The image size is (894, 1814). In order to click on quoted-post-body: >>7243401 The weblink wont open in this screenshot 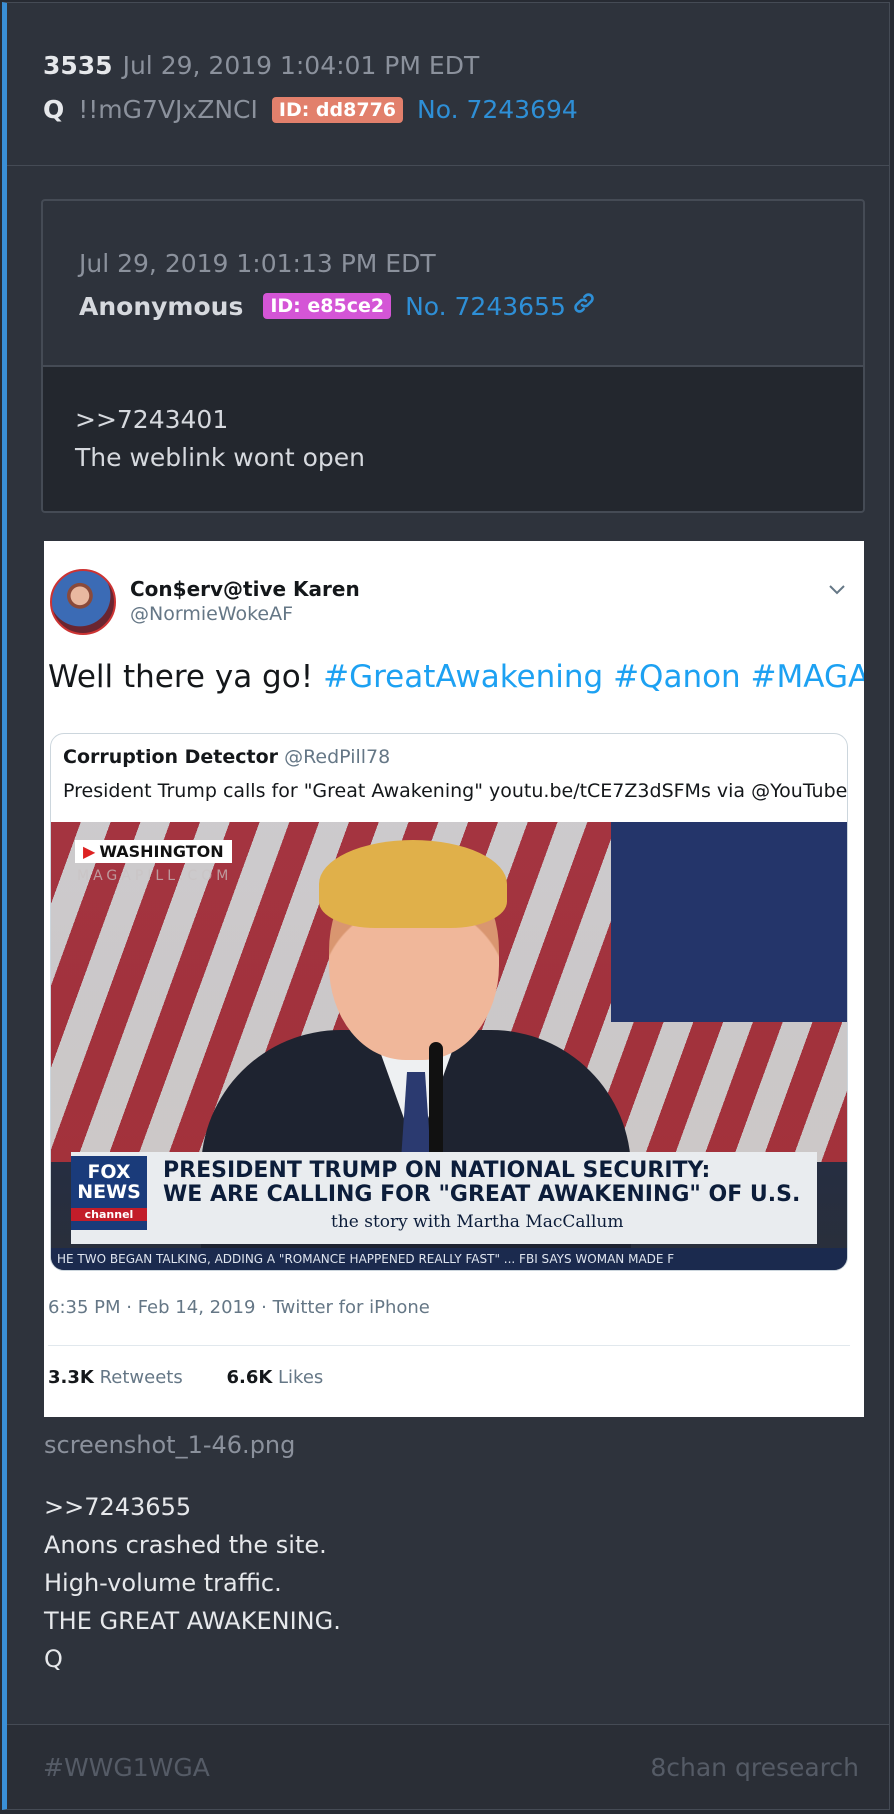, I will do `click(453, 439)`.